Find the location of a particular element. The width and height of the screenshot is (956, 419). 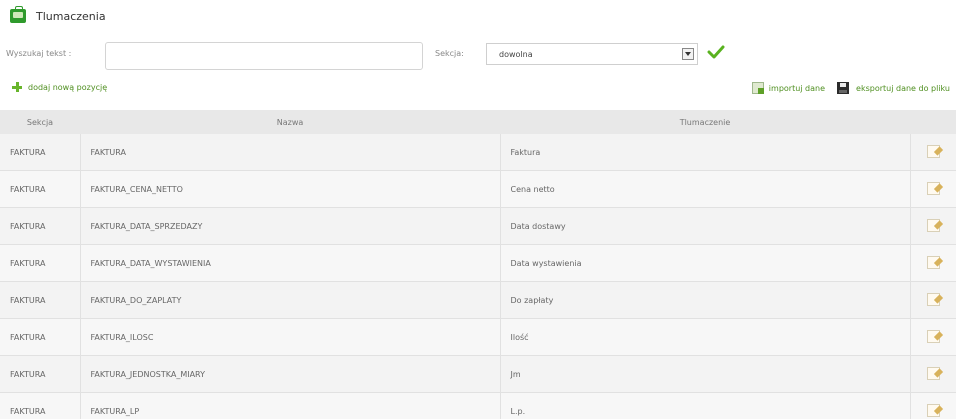

table-row: FAKTURA FAKTURA Faktura is located at coordinates (478, 152).